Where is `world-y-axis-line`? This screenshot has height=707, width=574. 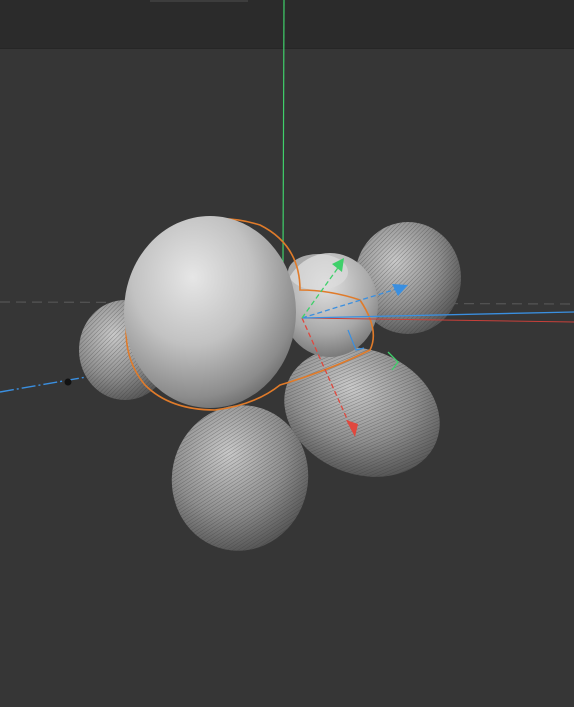 world-y-axis-line is located at coordinates (283, 131).